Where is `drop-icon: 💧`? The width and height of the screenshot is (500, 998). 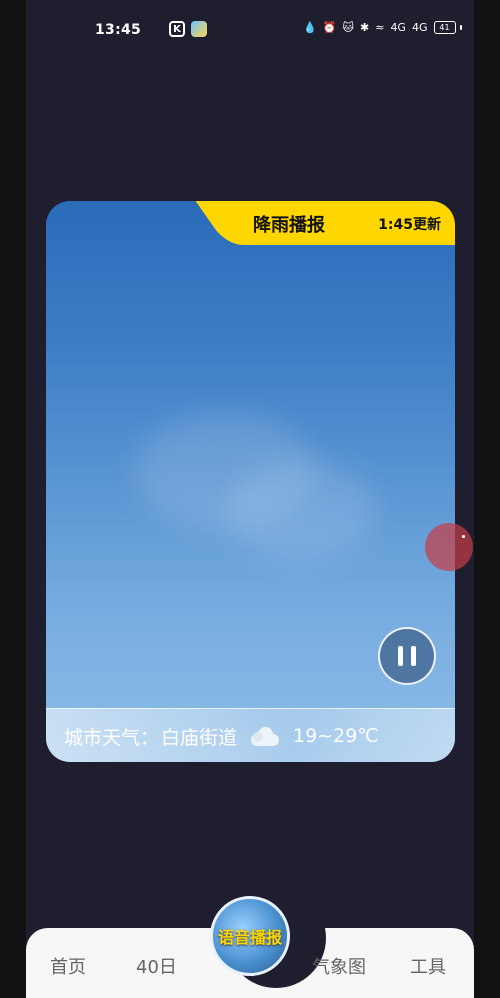 drop-icon: 💧 is located at coordinates (310, 27).